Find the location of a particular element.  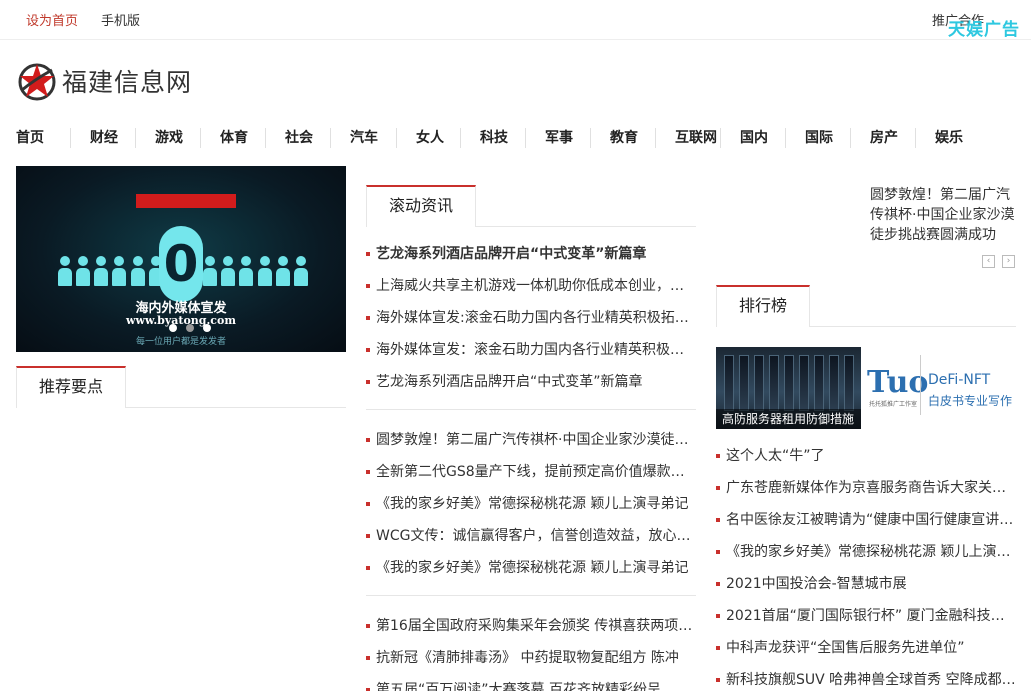

tab-recommend: 推荐要点 is located at coordinates (71, 387).